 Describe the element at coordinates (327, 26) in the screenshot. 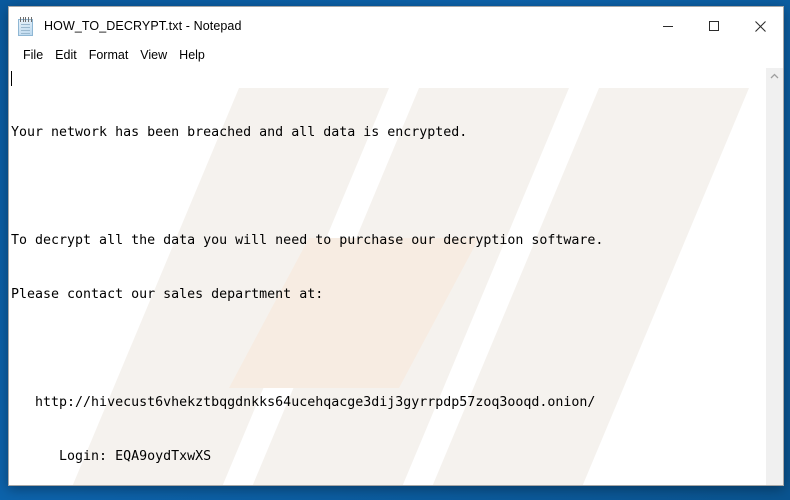

I see `title-bar-left: HOW_TO_DECRYPT.txt - Notepad` at that location.